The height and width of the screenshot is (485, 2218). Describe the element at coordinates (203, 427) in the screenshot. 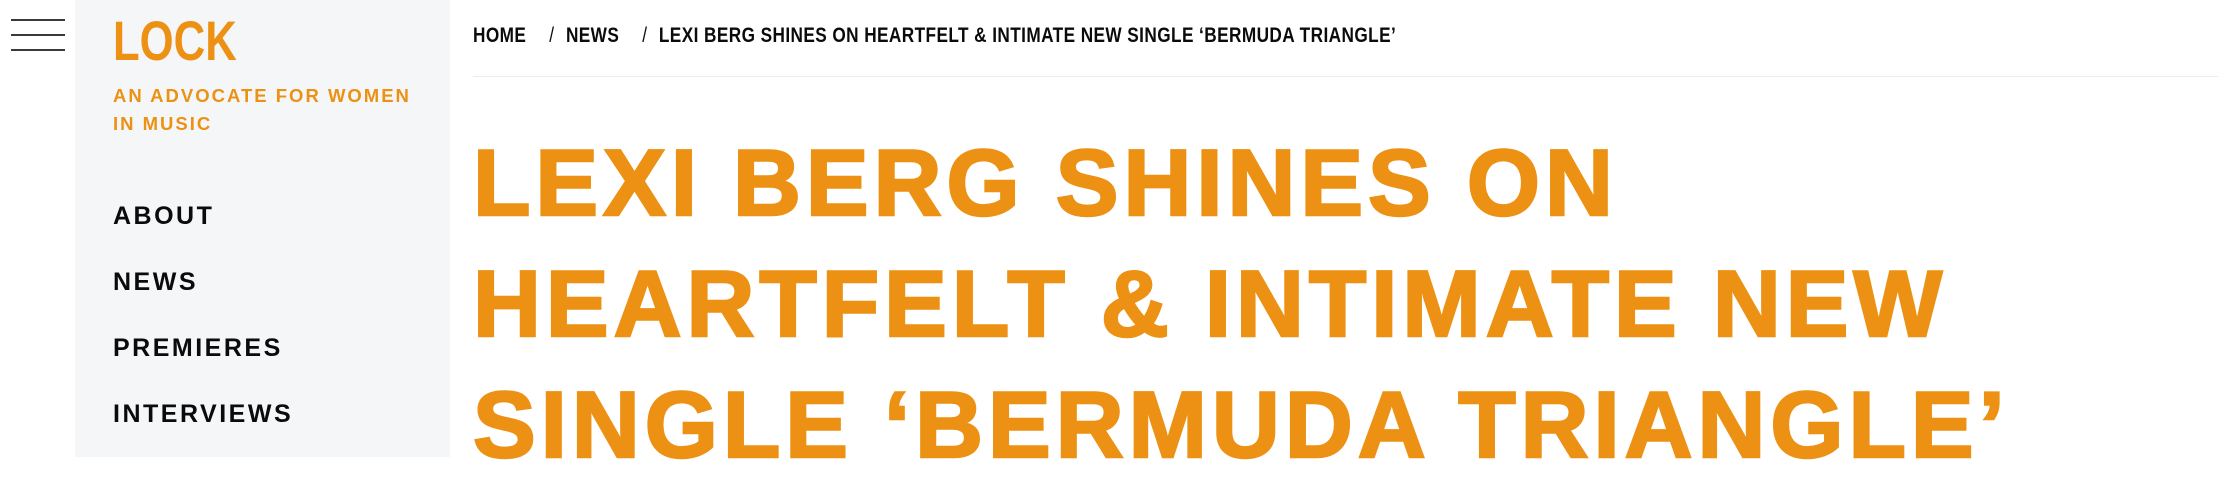

I see `nav-item-interviews: INTERVIEWS` at that location.